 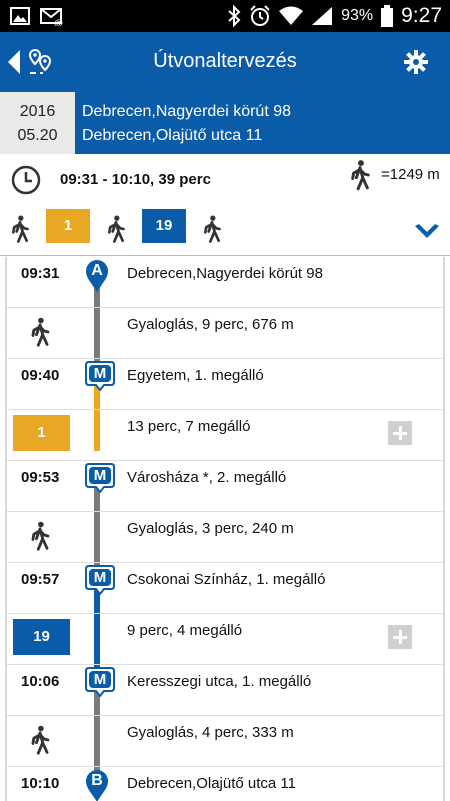 What do you see at coordinates (26, 180) in the screenshot?
I see `clock-icon` at bounding box center [26, 180].